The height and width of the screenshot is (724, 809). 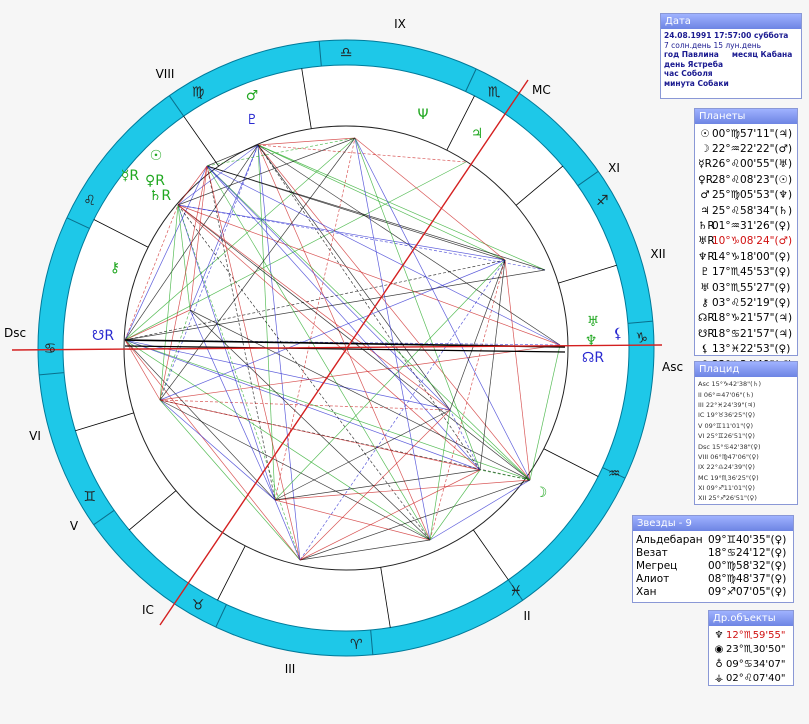 I want to click on house-cusp-row: XII 25°♐26'51"(♀), so click(x=746, y=498).